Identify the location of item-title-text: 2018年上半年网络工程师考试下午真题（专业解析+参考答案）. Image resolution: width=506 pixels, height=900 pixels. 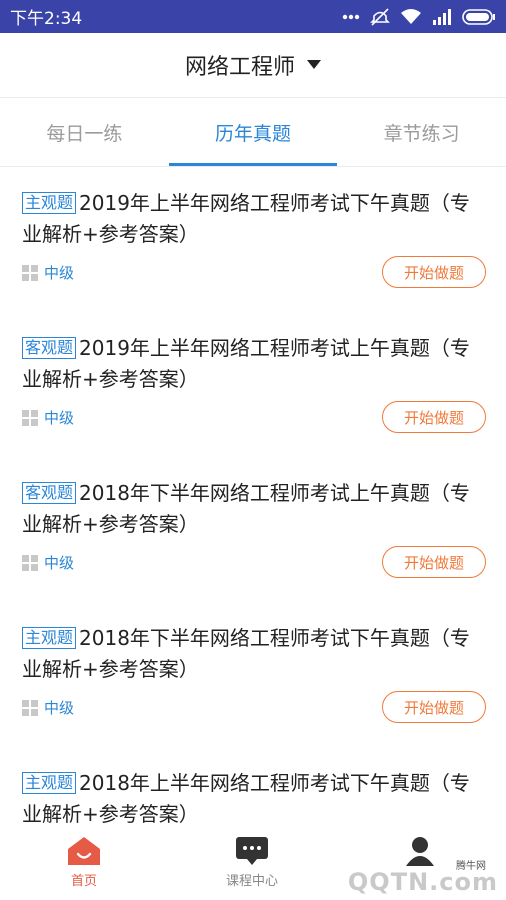
(246, 798).